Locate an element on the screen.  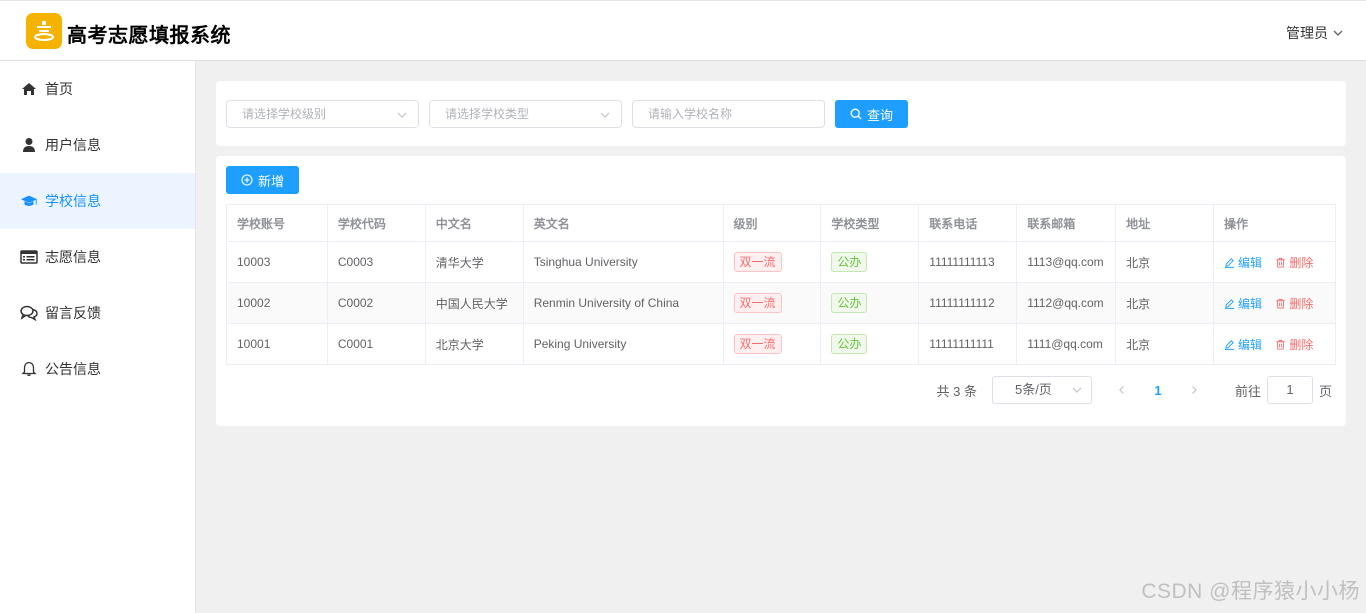
sidebar-item-schools: 学校信息 is located at coordinates (97, 201).